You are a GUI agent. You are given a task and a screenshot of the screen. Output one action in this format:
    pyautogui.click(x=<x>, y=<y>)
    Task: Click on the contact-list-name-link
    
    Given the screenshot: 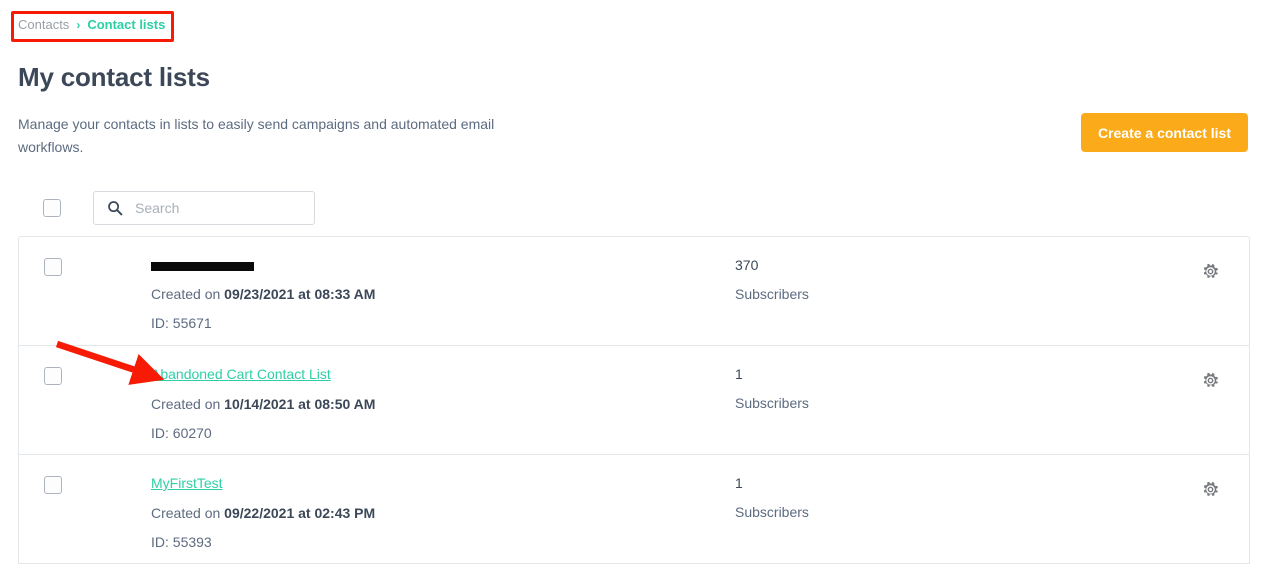 What is the action you would take?
    pyautogui.click(x=202, y=267)
    